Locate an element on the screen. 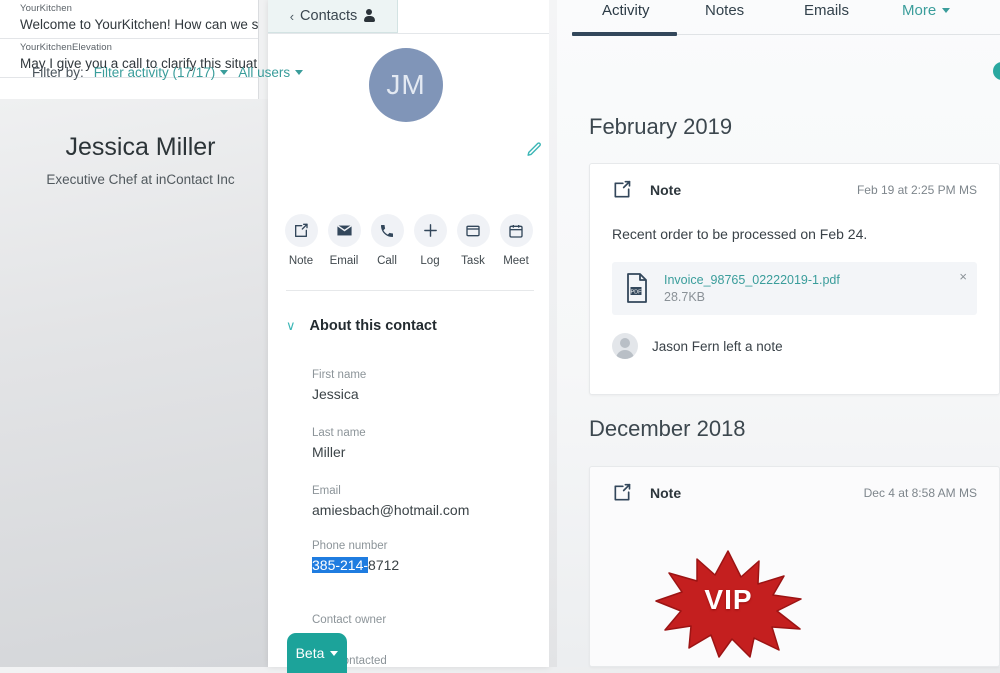 The image size is (1000, 673). beta-button: Beta is located at coordinates (317, 653).